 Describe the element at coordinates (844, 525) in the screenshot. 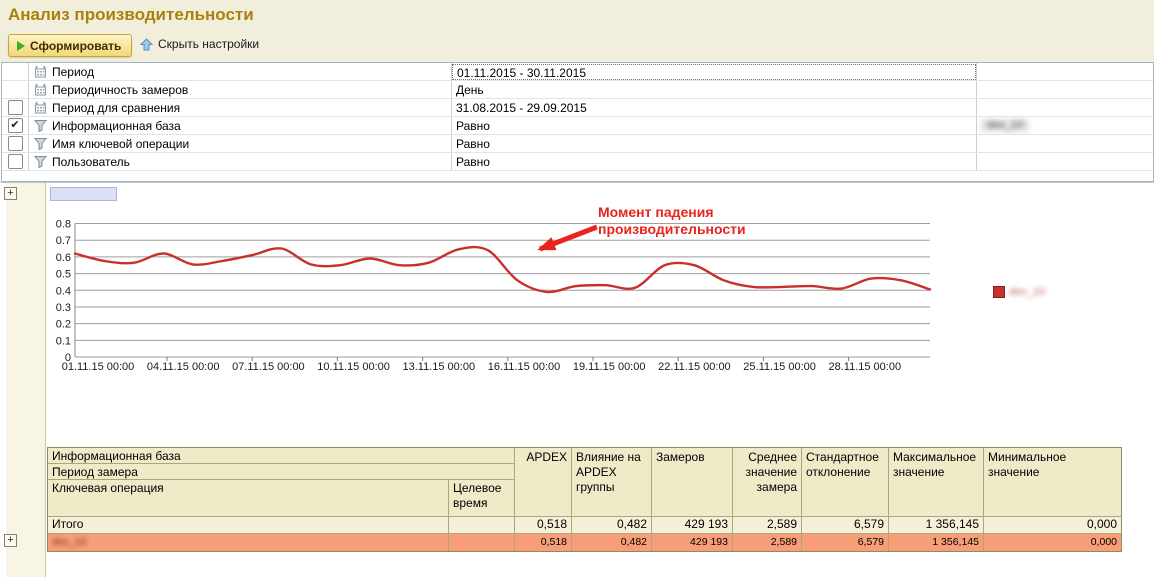

I see `total-stddev: 6,579` at that location.